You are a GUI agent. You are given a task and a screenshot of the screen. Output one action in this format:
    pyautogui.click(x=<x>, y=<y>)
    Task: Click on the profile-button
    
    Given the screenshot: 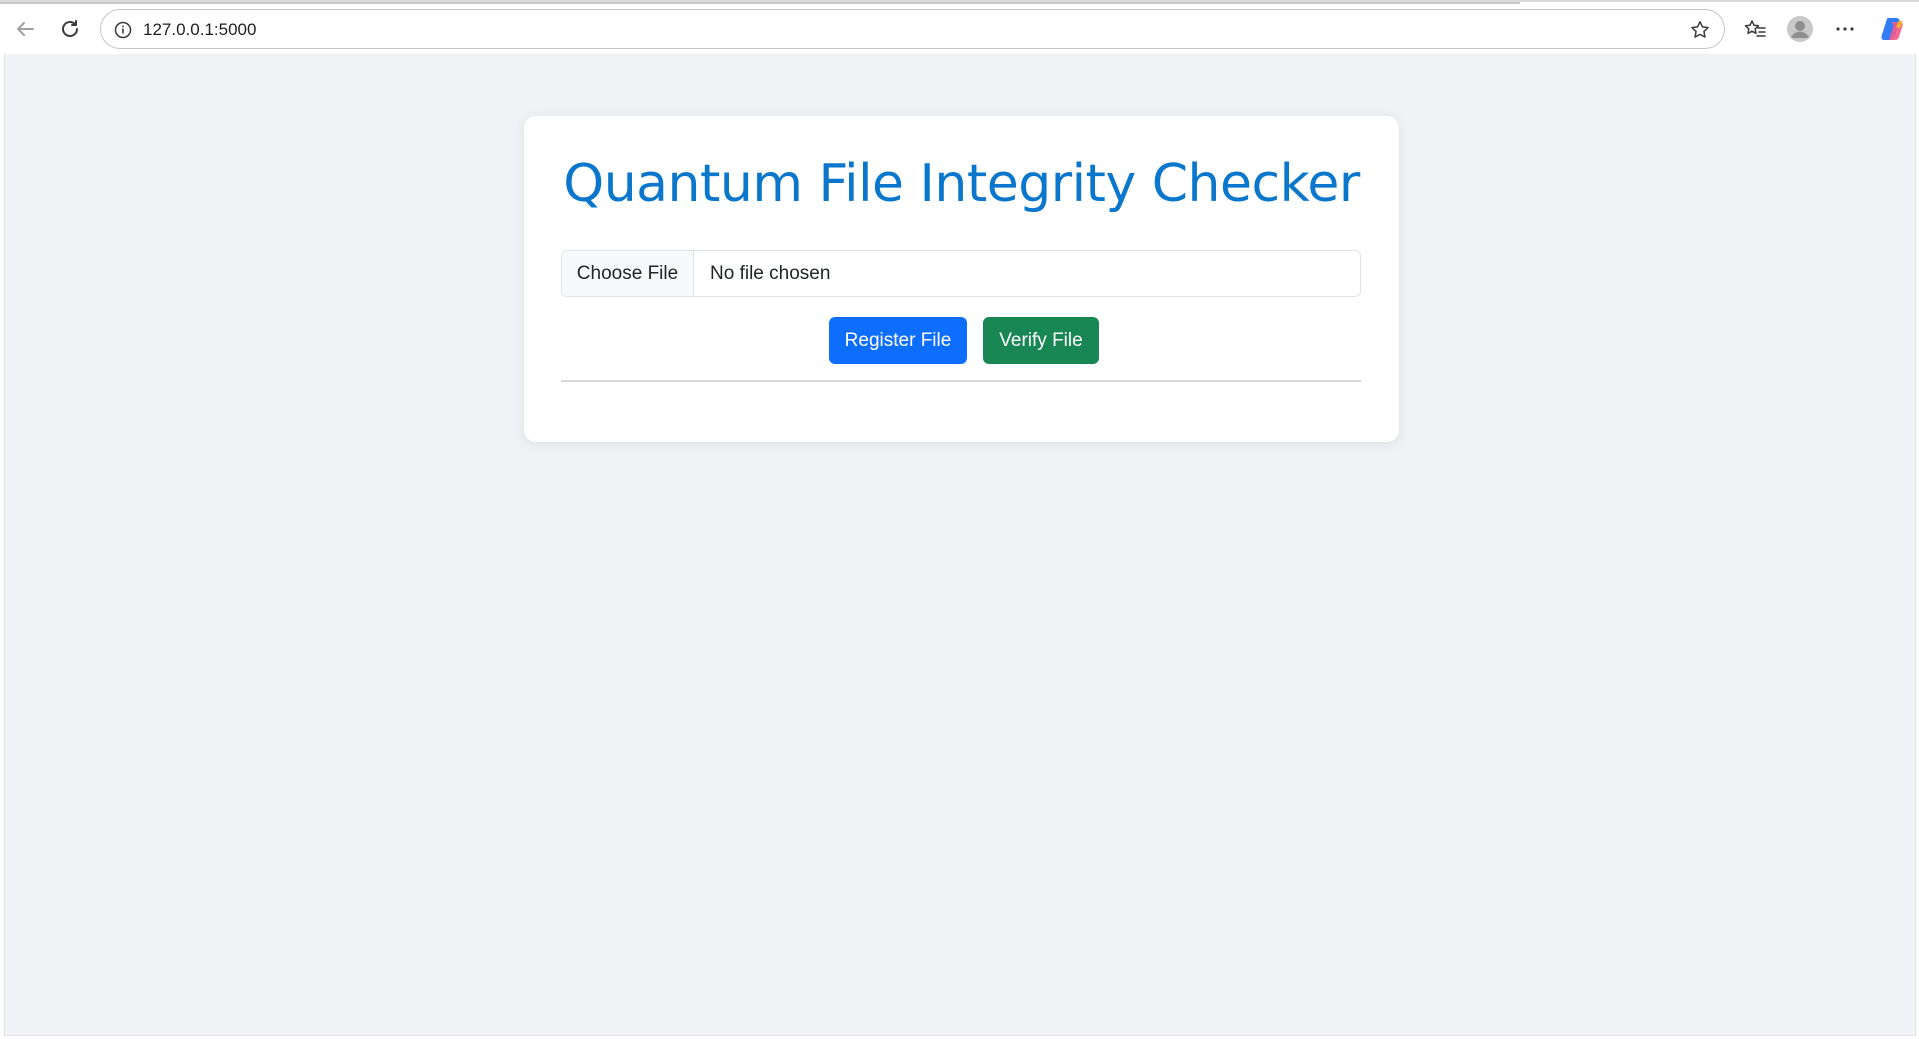 What is the action you would take?
    pyautogui.click(x=1800, y=29)
    